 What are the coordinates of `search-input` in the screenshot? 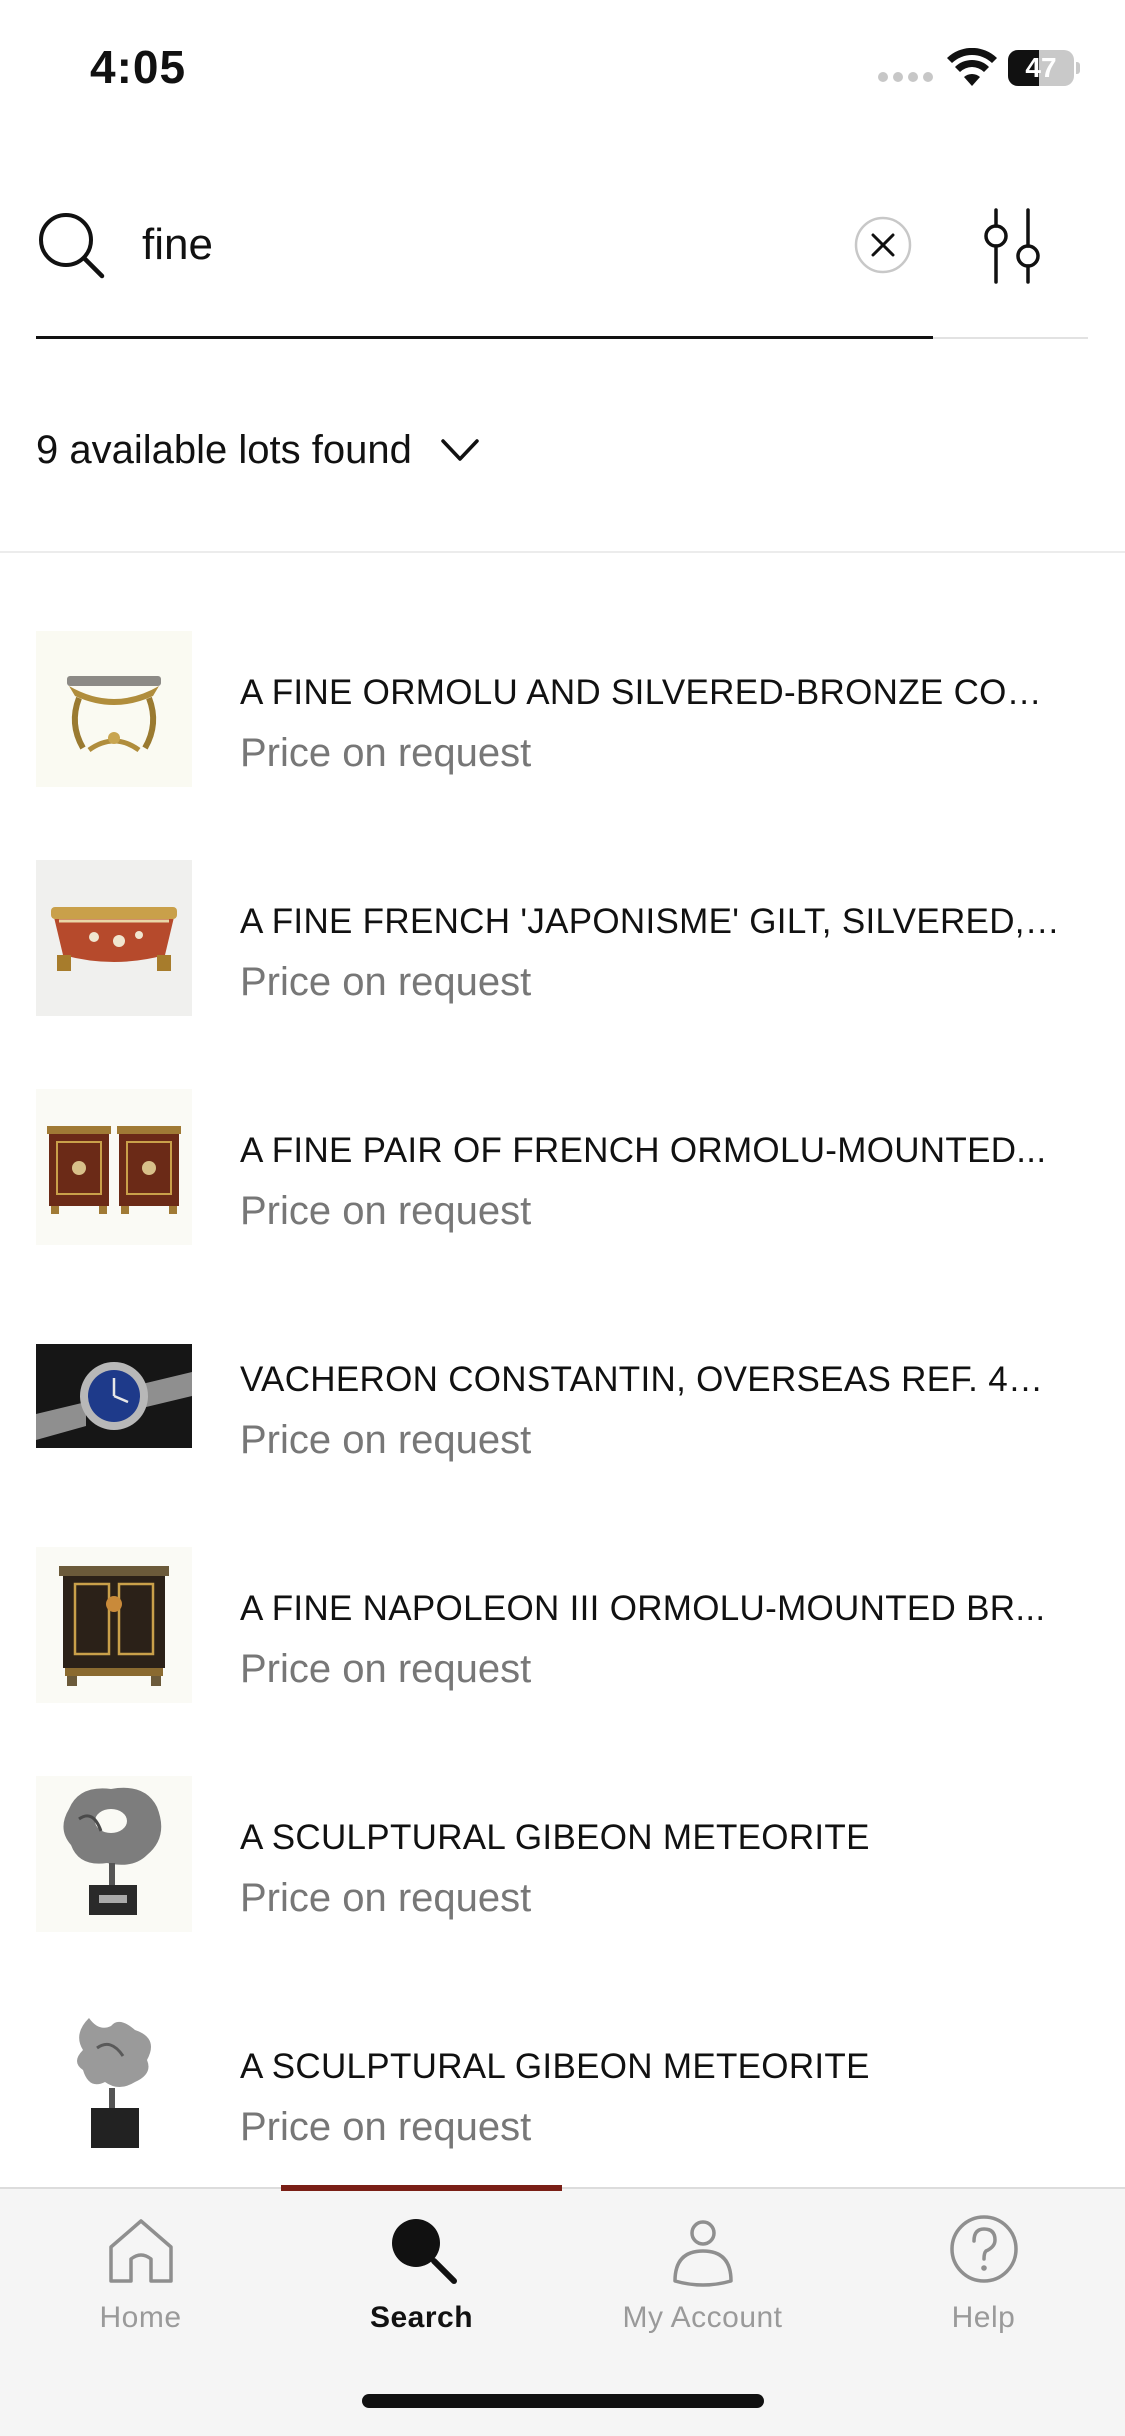 It's located at (472, 245).